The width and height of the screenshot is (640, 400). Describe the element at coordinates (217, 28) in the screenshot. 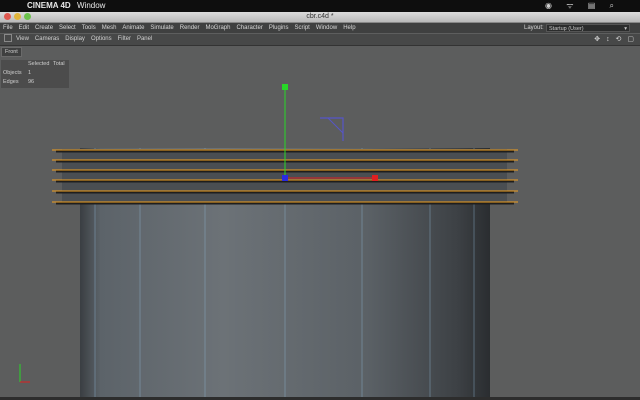

I see `menu-item-mograph: MoGraph` at that location.